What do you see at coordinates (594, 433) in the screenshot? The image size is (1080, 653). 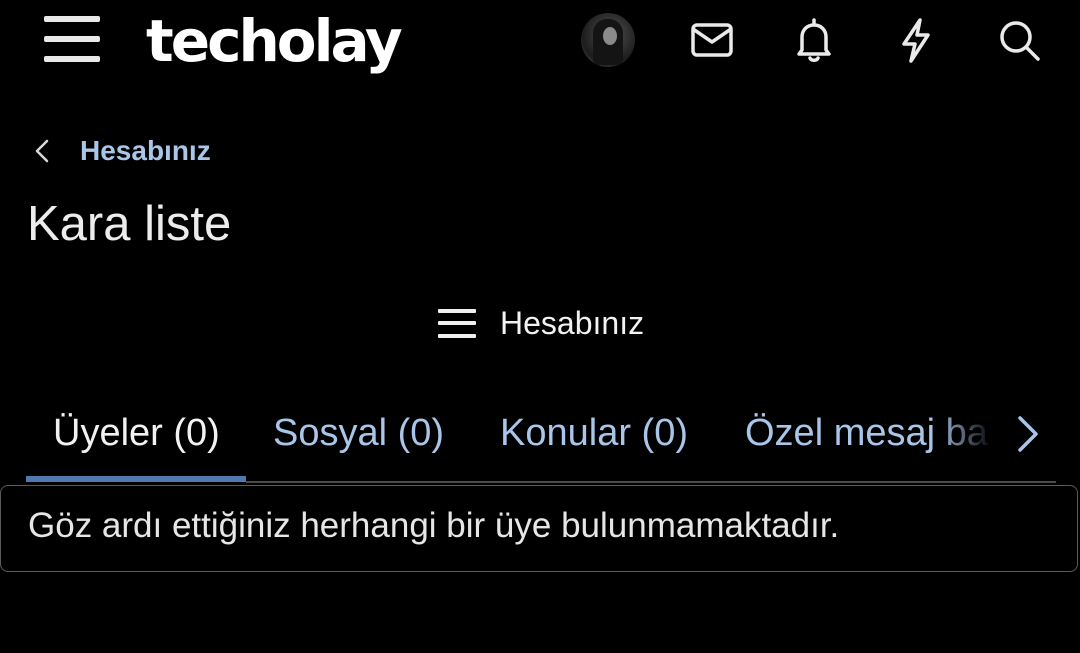 I see `tab-threads: Konular (0)` at bounding box center [594, 433].